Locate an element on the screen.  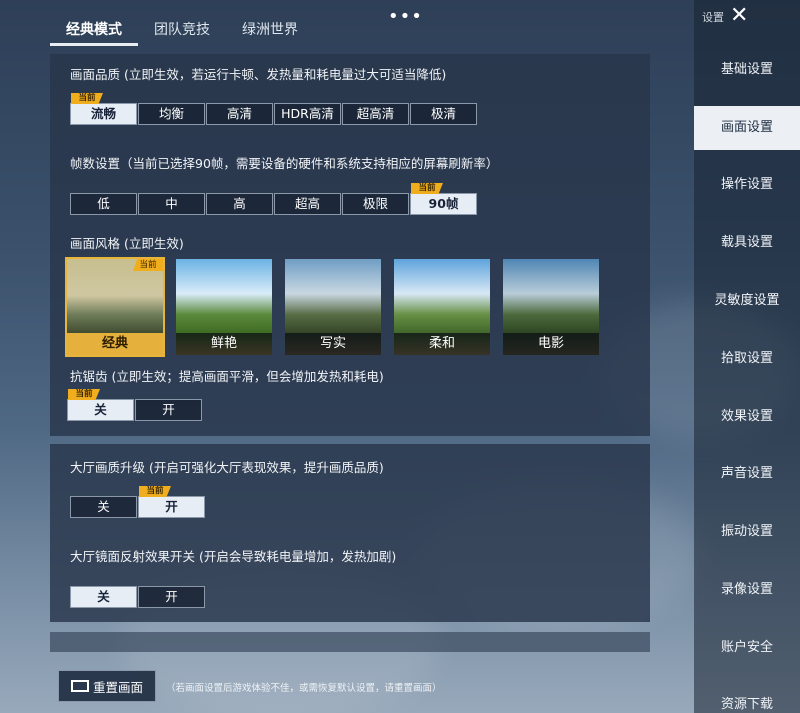
antialias-options: 当前 关 开 is located at coordinates (135, 405).